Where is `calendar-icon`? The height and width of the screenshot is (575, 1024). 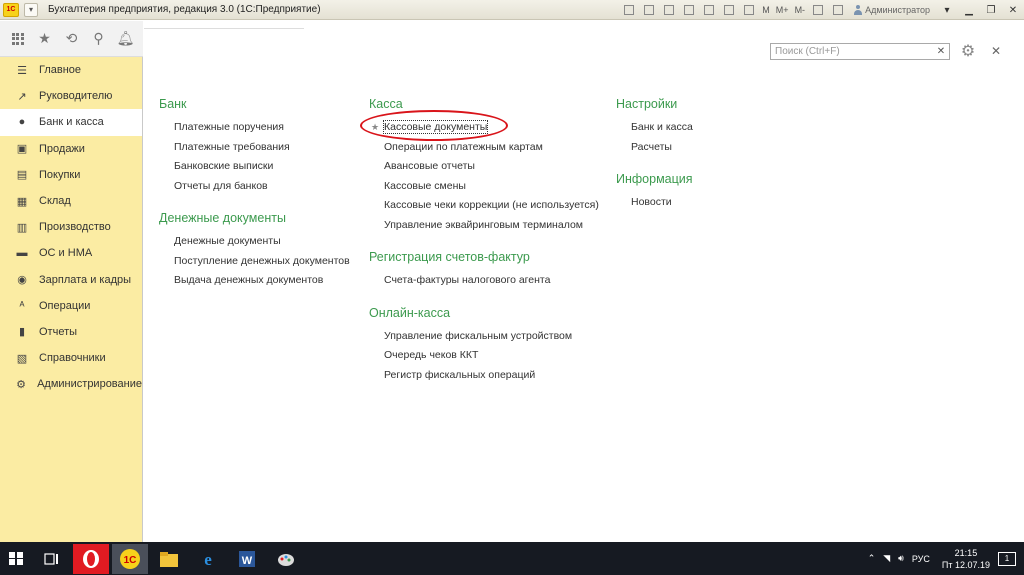
calendar-icon is located at coordinates (749, 10).